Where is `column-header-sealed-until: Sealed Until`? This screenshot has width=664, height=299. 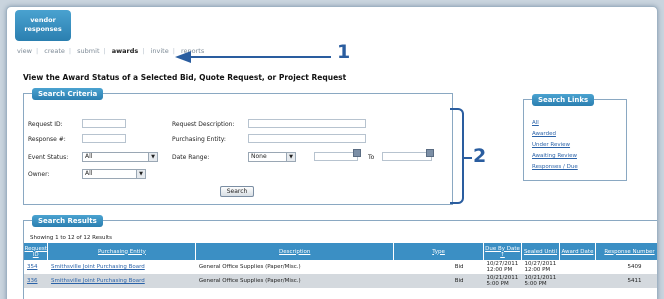 column-header-sealed-until: Sealed Until is located at coordinates (540, 251).